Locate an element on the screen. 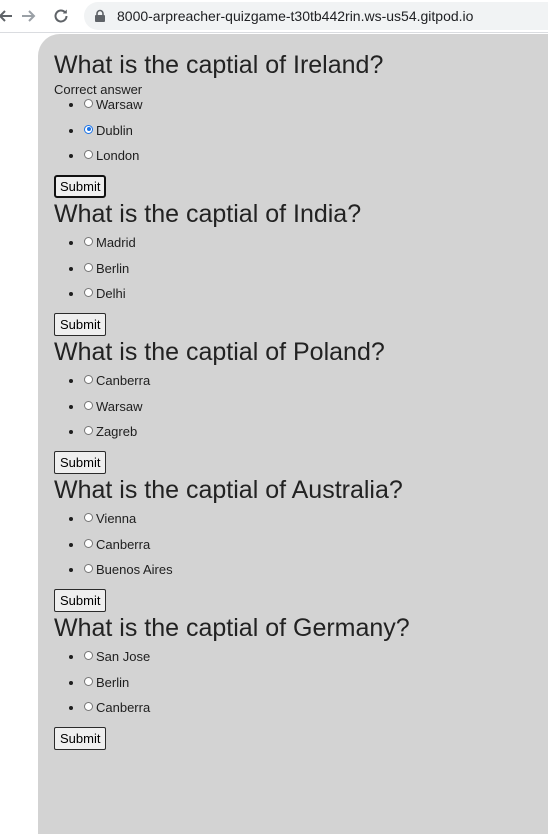 This screenshot has width=548, height=834. answer-label: Zagreb is located at coordinates (117, 431).